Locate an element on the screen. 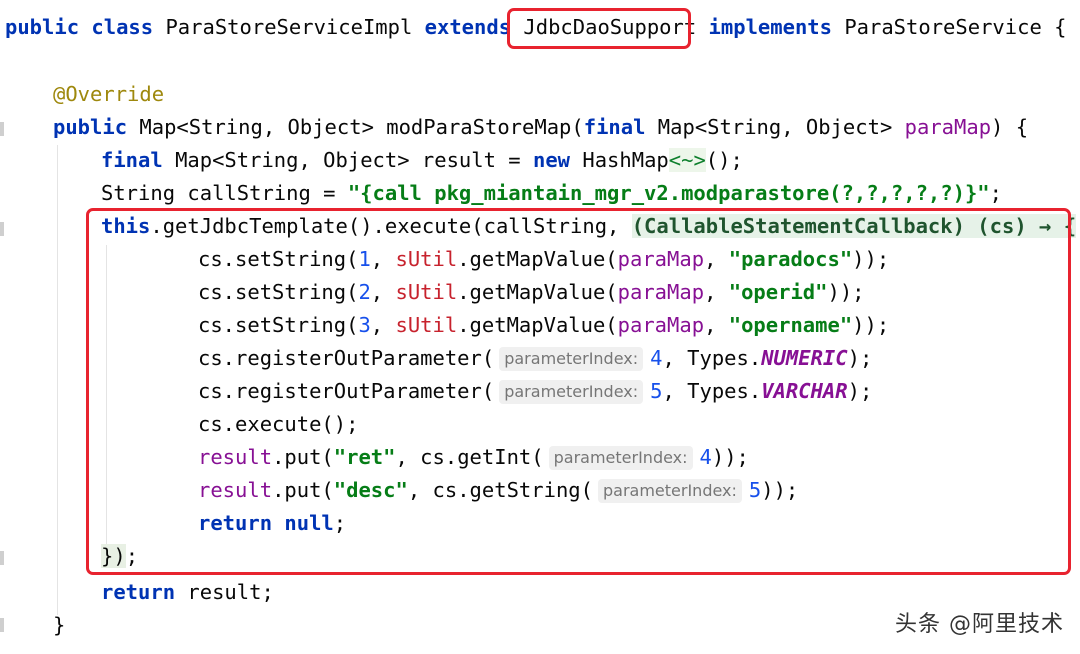 This screenshot has height=654, width=1080. override-annotation: @Override is located at coordinates (109, 94).